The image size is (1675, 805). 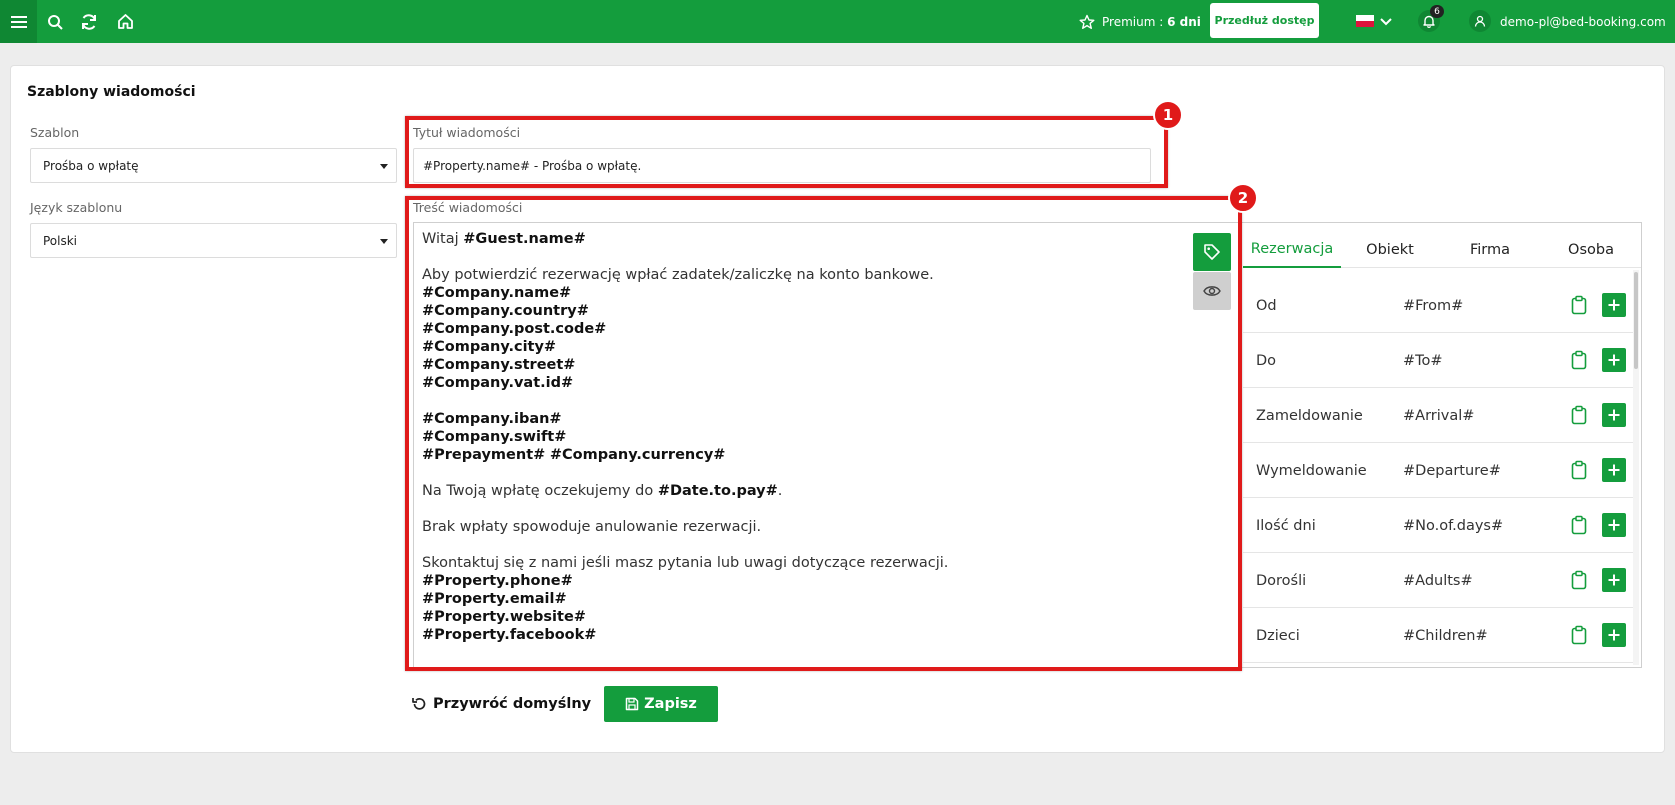 What do you see at coordinates (1309, 415) in the screenshot?
I see `variable-label: Zameldowanie` at bounding box center [1309, 415].